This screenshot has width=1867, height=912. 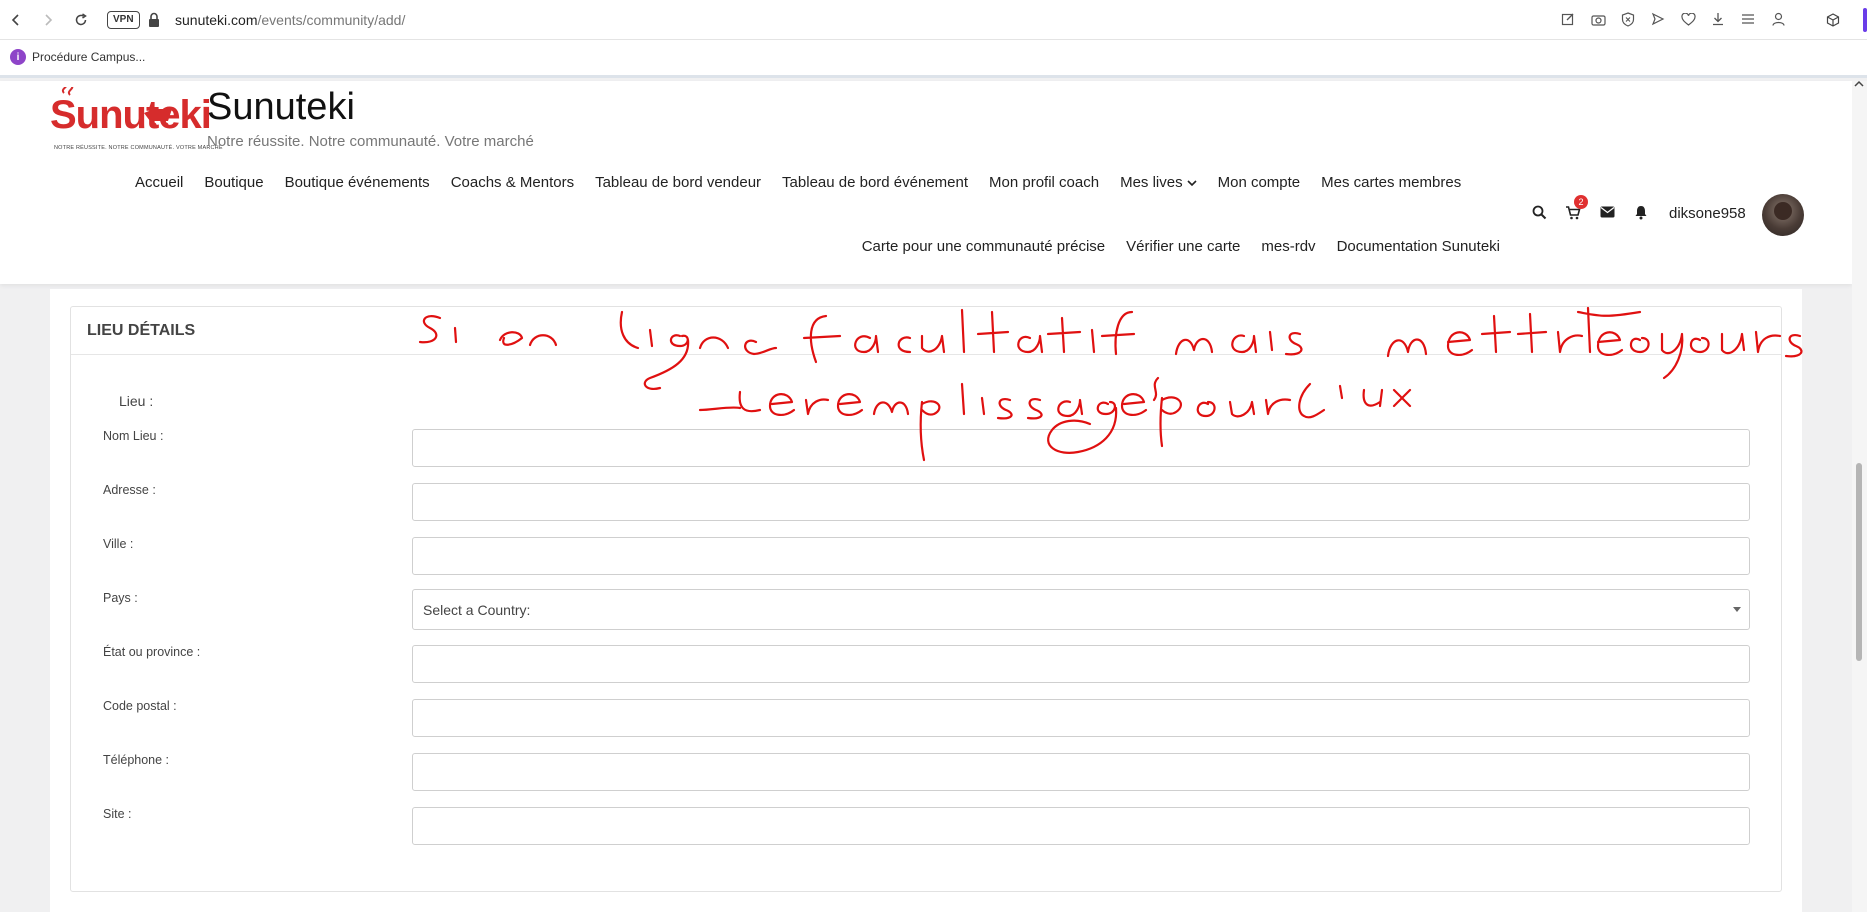 What do you see at coordinates (1718, 19) in the screenshot?
I see `download-icon` at bounding box center [1718, 19].